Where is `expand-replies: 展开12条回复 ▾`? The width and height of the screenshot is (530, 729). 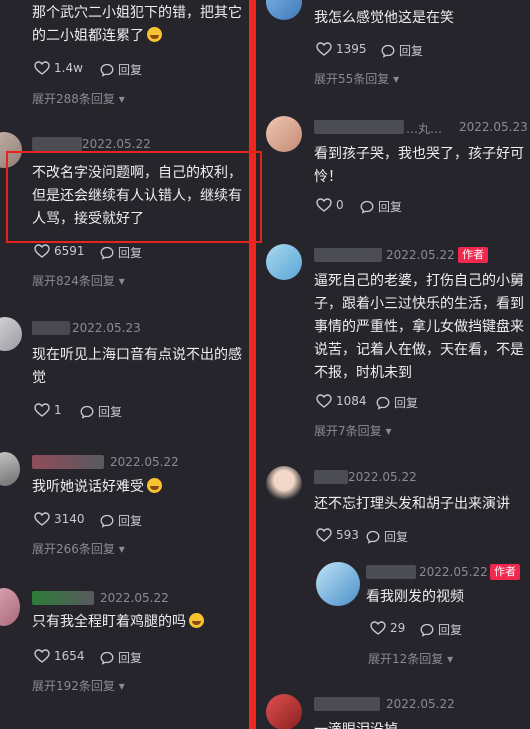 expand-replies: 展开12条回复 ▾ is located at coordinates (410, 658).